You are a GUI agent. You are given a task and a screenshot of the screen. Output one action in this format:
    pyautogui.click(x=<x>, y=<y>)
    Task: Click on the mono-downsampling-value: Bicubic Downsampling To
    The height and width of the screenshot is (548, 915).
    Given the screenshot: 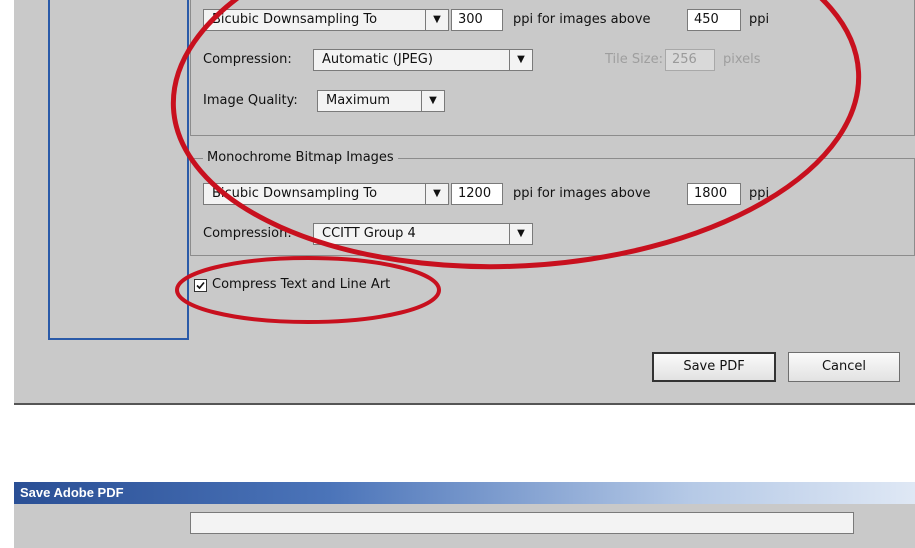 What is the action you would take?
    pyautogui.click(x=295, y=193)
    